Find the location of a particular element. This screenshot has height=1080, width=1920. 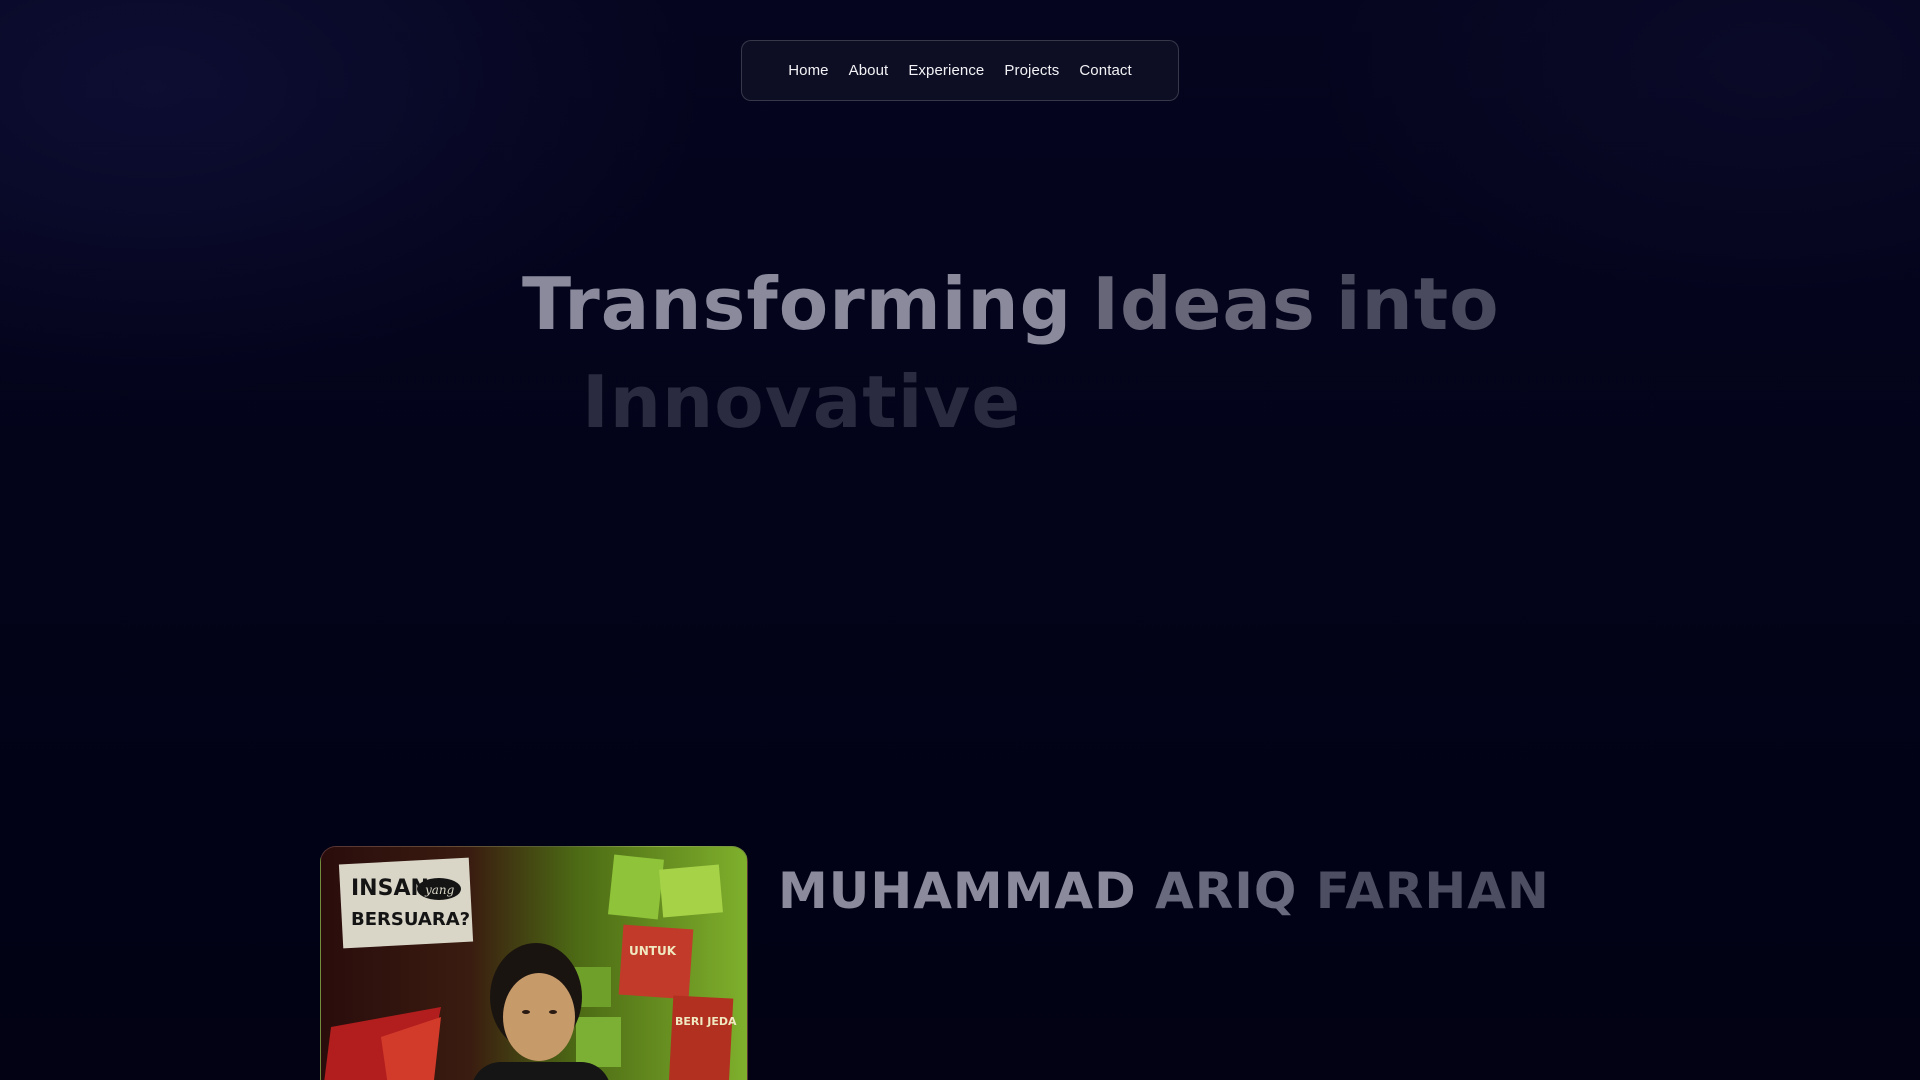

hero-headline-line-2: Innovative is located at coordinates (801, 402).